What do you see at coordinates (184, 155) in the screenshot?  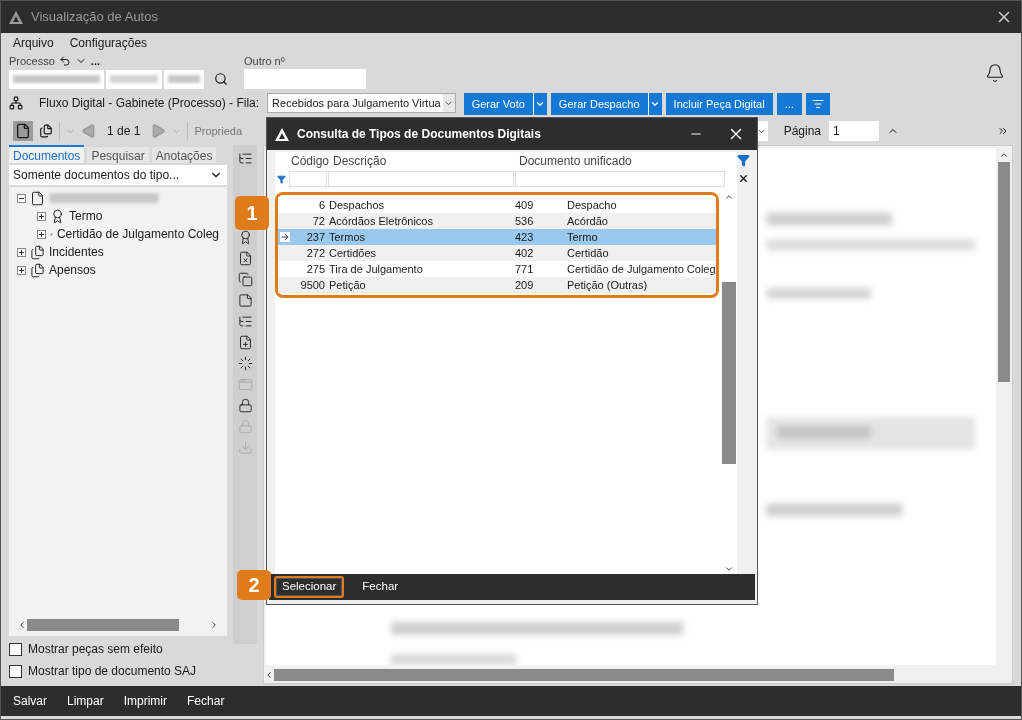 I see `panel-tab: Anotações` at bounding box center [184, 155].